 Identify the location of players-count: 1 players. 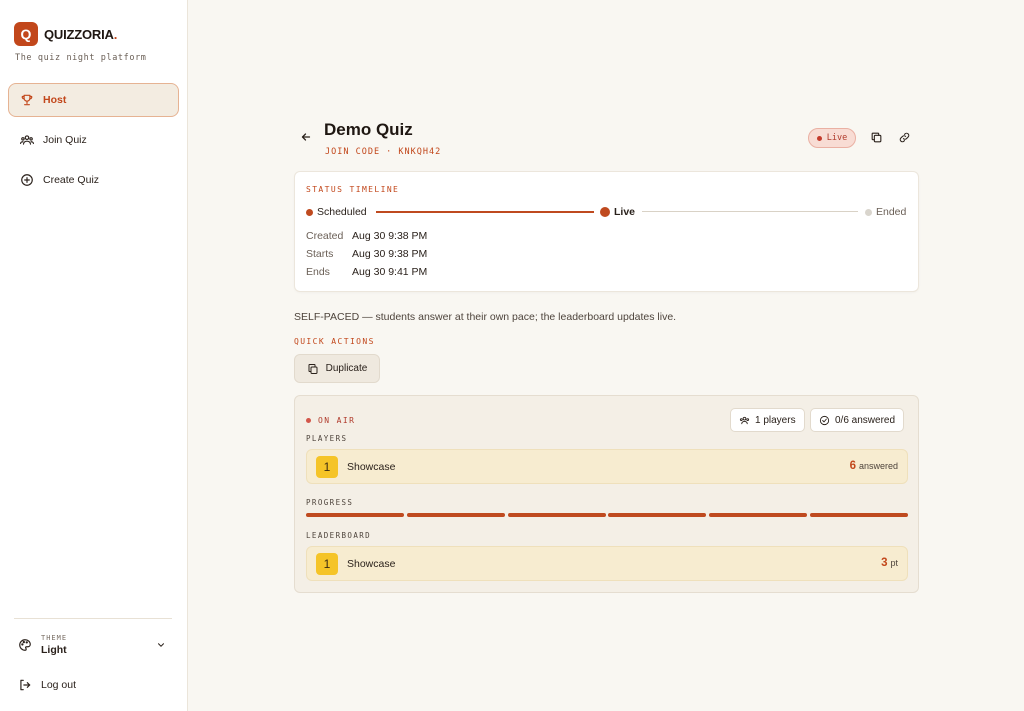
(775, 420).